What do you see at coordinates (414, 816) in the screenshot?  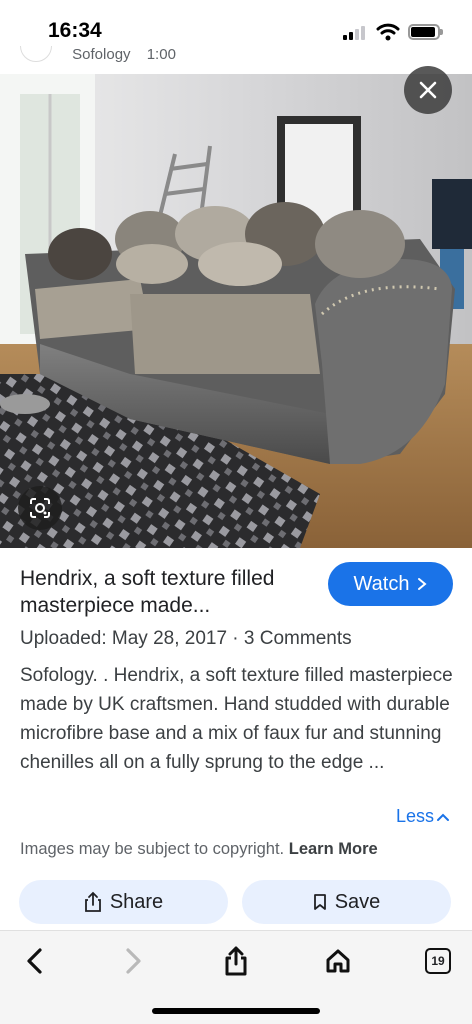 I see `less-label: Less` at bounding box center [414, 816].